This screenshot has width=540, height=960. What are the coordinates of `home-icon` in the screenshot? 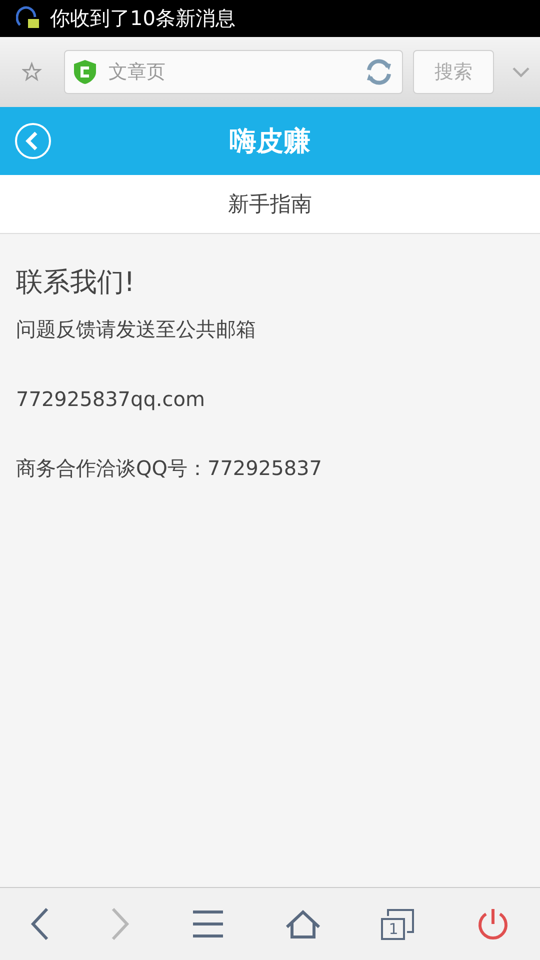 It's located at (303, 924).